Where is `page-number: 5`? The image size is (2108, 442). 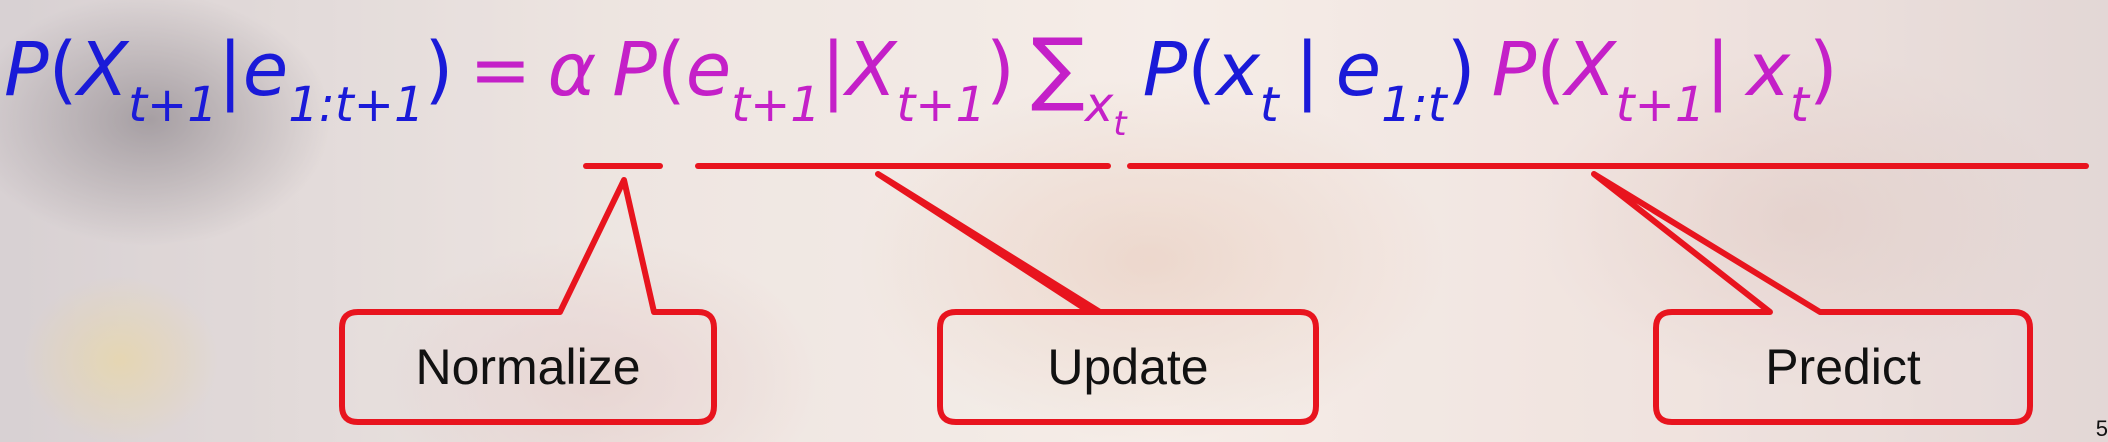 page-number: 5 is located at coordinates (2101, 428).